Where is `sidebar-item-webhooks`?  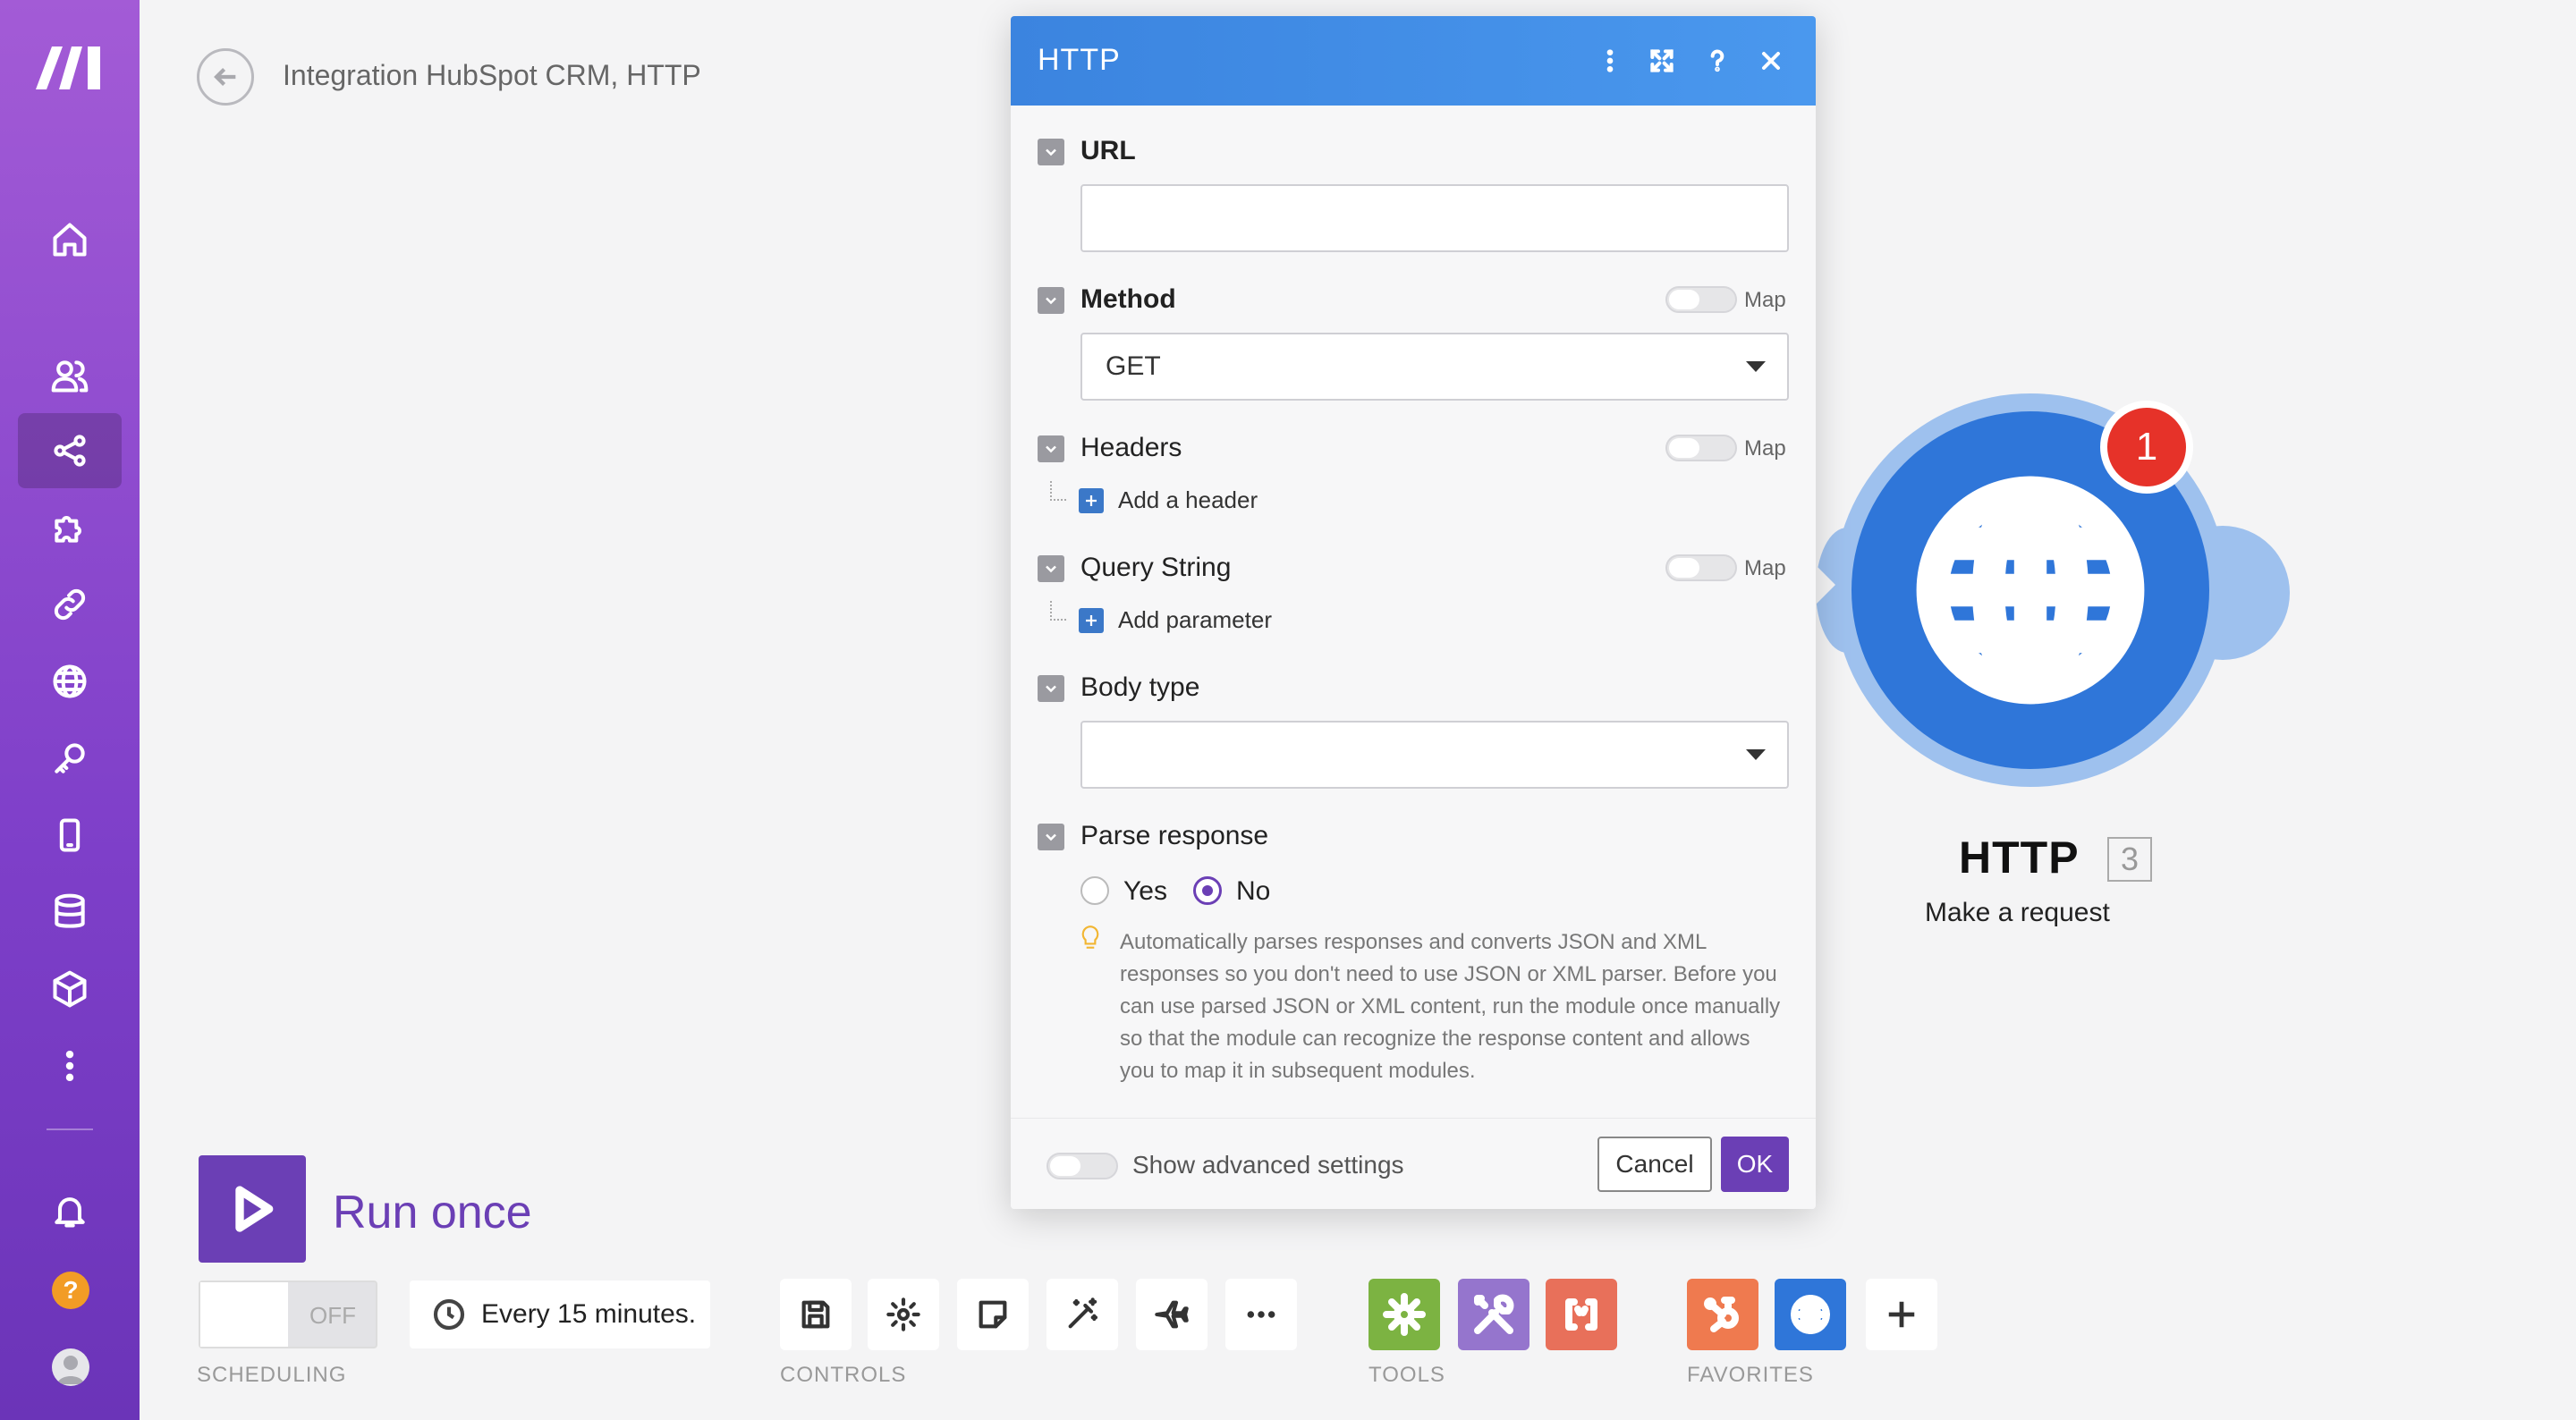 sidebar-item-webhooks is located at coordinates (70, 681).